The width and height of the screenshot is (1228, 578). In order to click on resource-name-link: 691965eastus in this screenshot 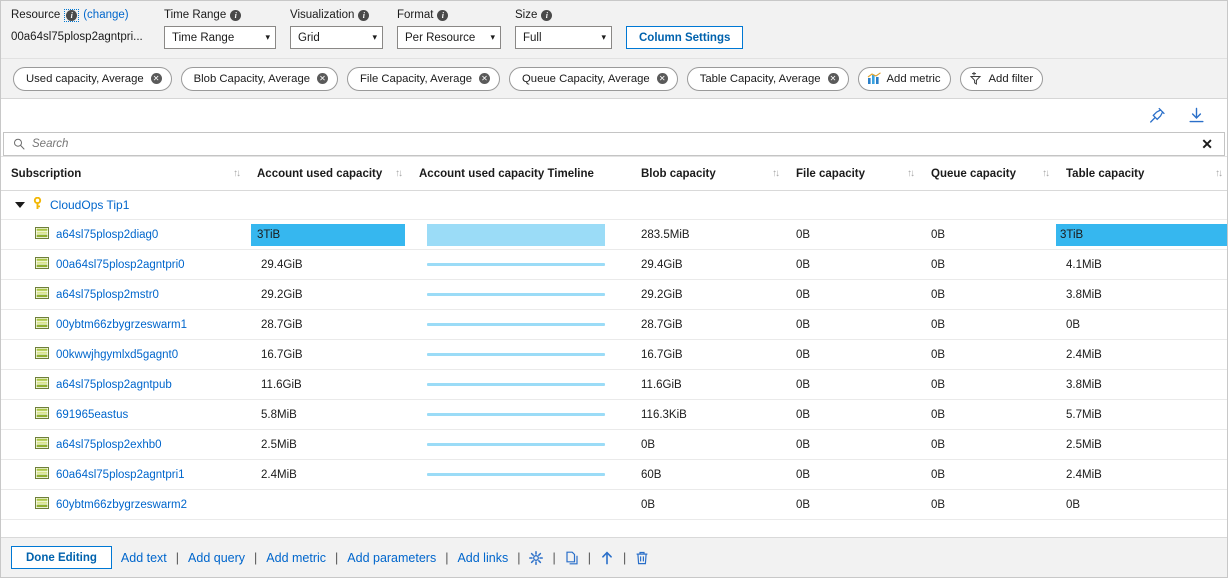, I will do `click(92, 415)`.